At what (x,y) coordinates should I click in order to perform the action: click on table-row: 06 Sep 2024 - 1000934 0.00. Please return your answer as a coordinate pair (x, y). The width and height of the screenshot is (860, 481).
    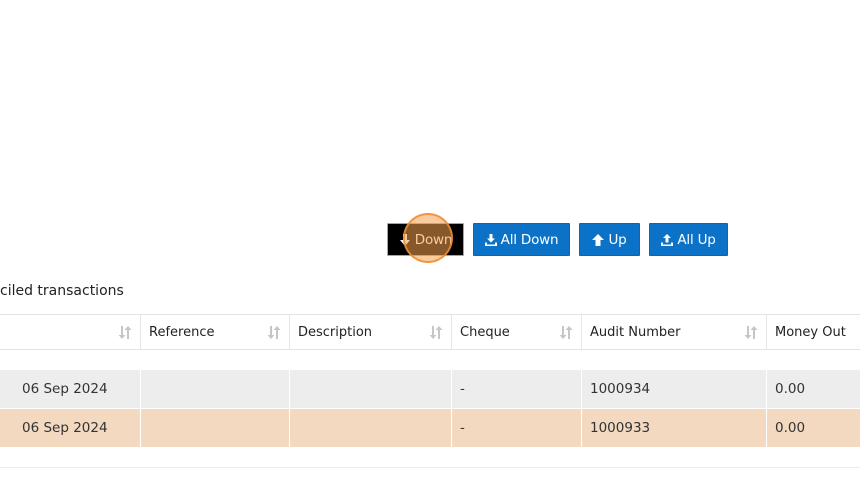
    Looking at the image, I should click on (430, 389).